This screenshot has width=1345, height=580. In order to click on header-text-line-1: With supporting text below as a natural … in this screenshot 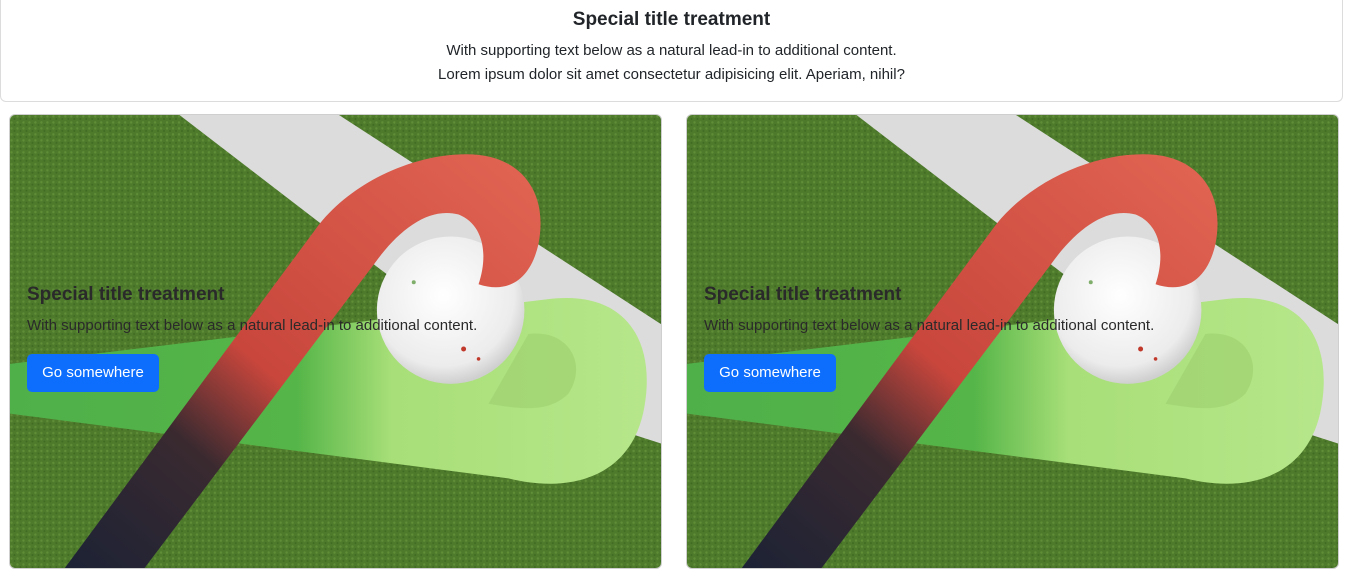, I will do `click(671, 50)`.